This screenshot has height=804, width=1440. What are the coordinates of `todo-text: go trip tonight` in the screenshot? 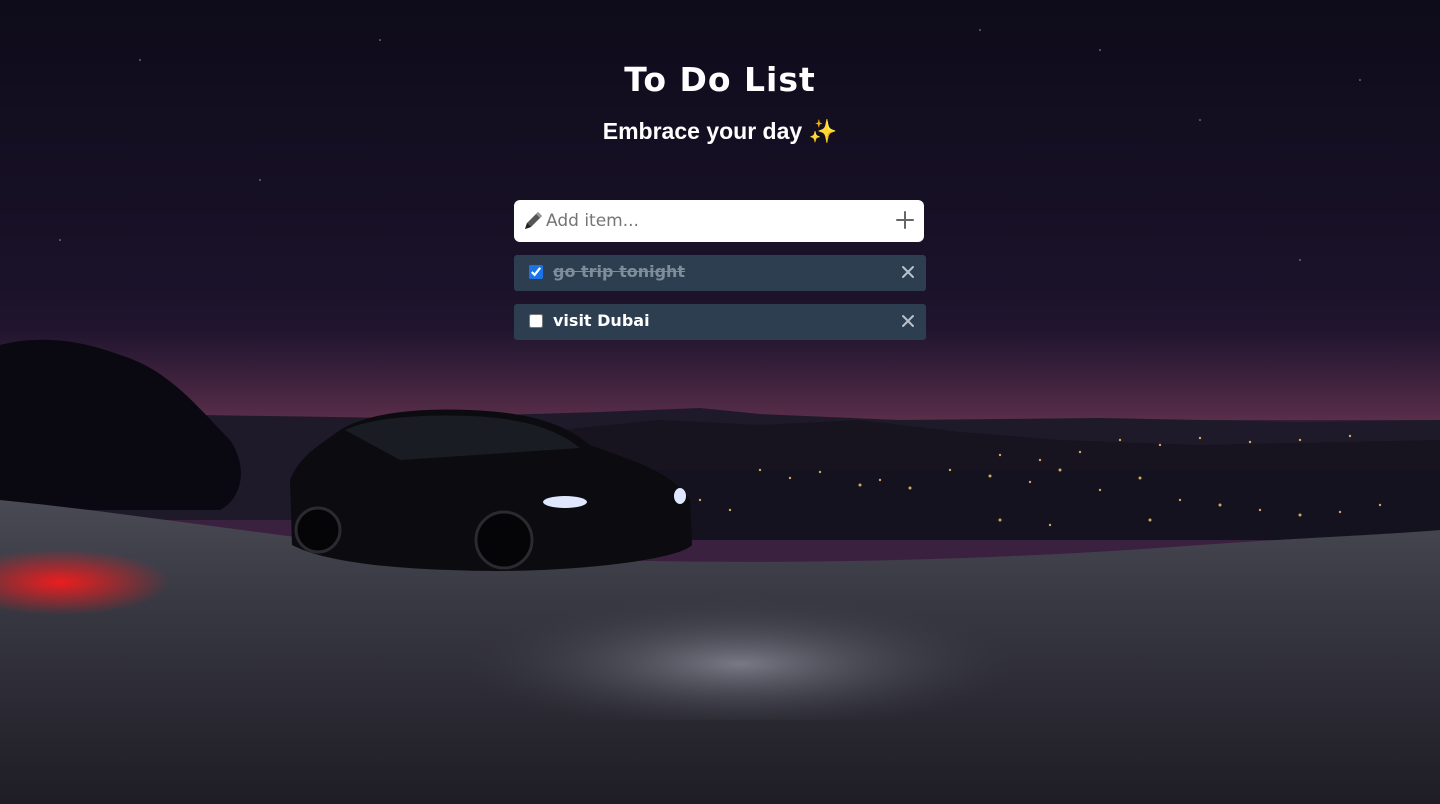 It's located at (619, 271).